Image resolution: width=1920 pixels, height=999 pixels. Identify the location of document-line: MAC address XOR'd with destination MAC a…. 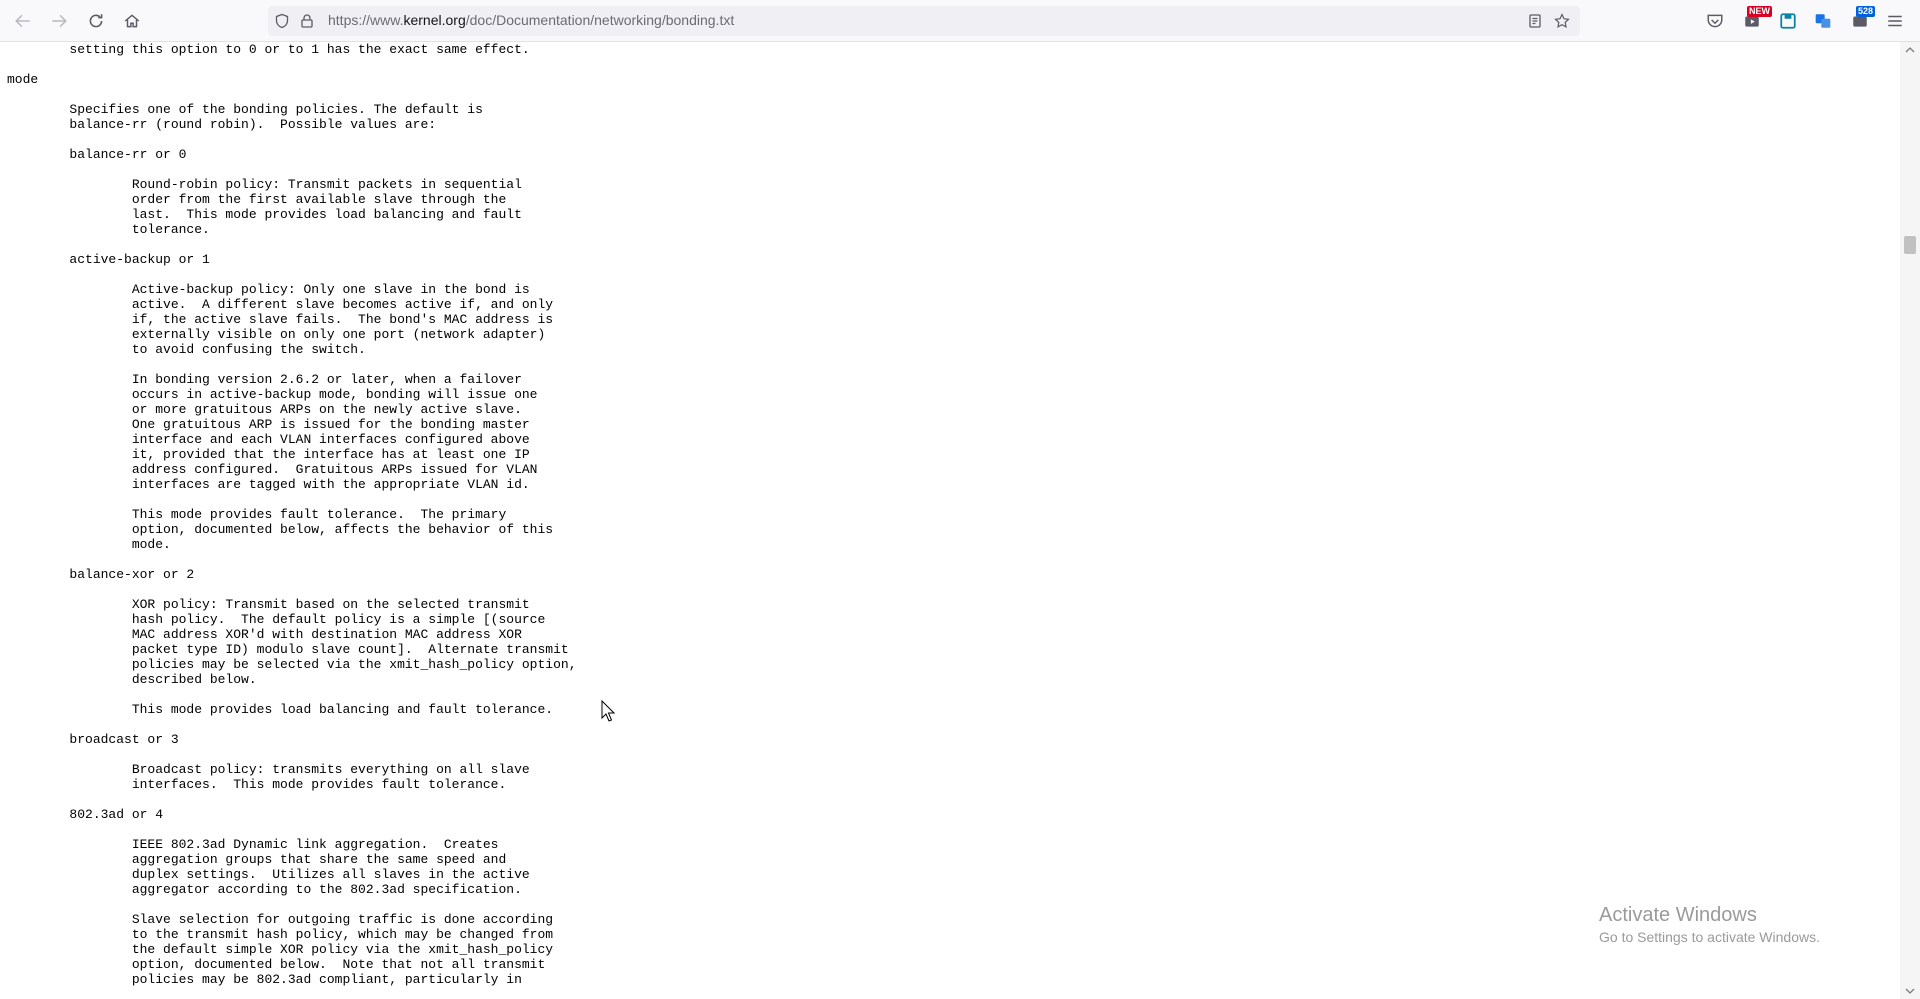
(264, 634).